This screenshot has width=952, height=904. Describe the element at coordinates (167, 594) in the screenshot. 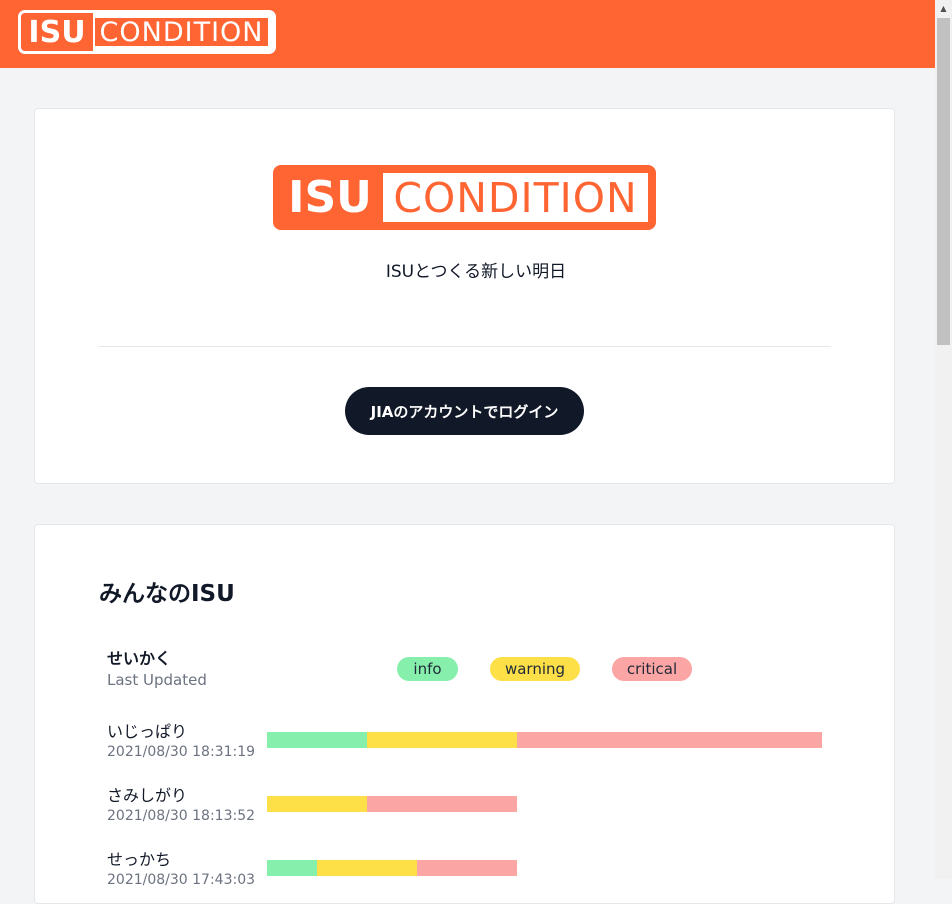

I see `section-title: みんなのISU` at that location.